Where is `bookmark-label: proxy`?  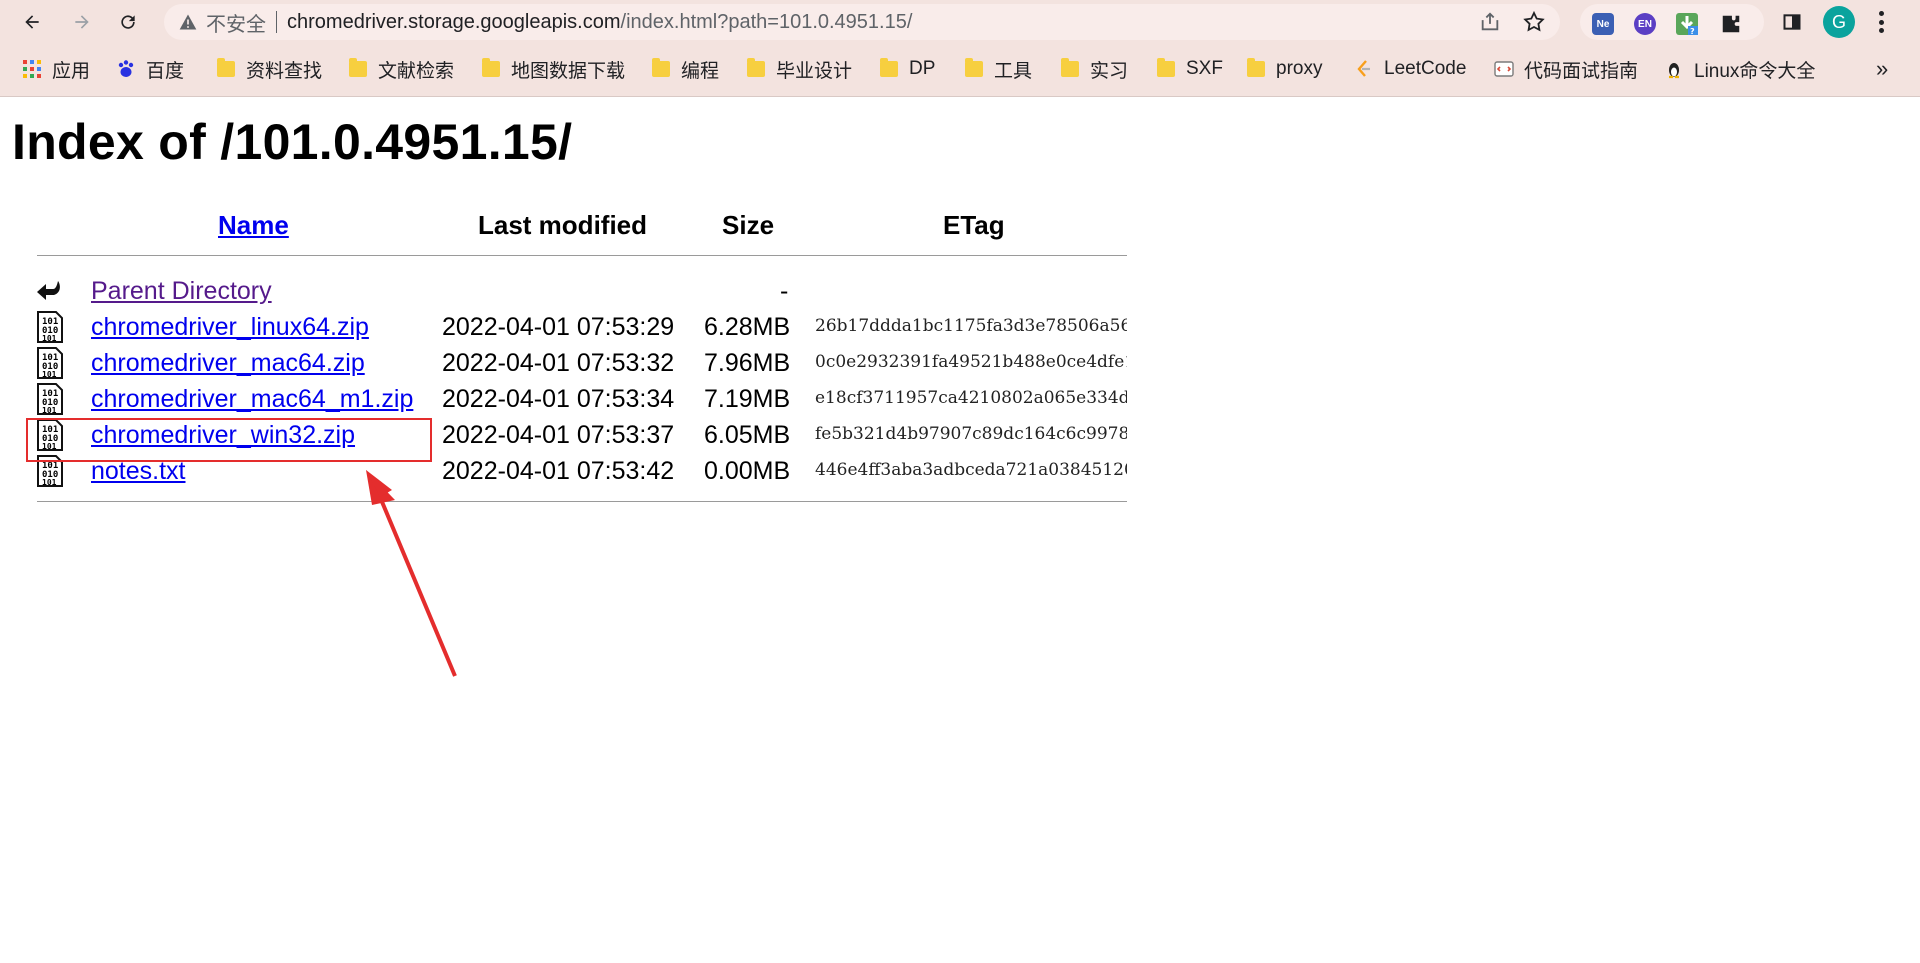 bookmark-label: proxy is located at coordinates (1299, 68).